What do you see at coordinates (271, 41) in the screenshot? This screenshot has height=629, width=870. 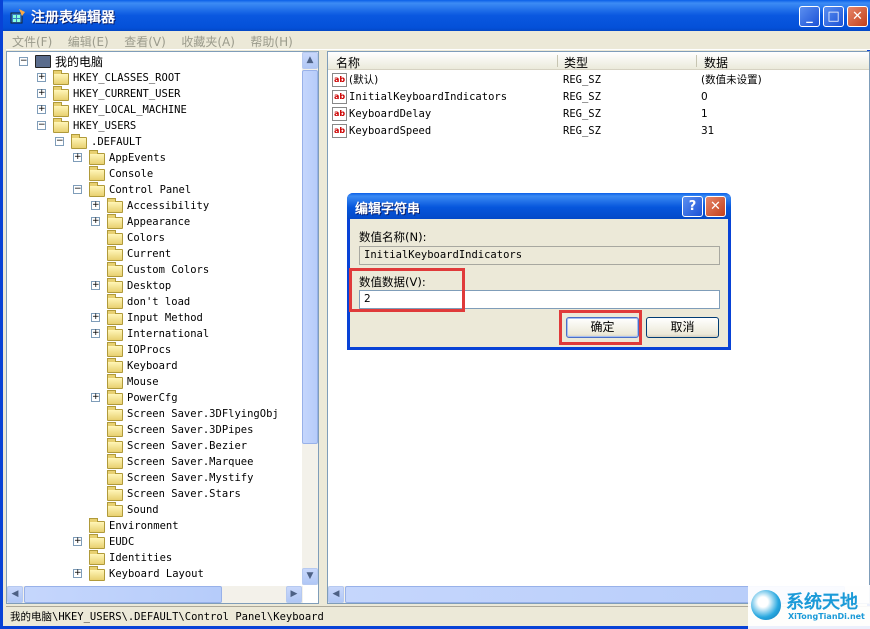 I see `menu-help: 帮助(H)` at bounding box center [271, 41].